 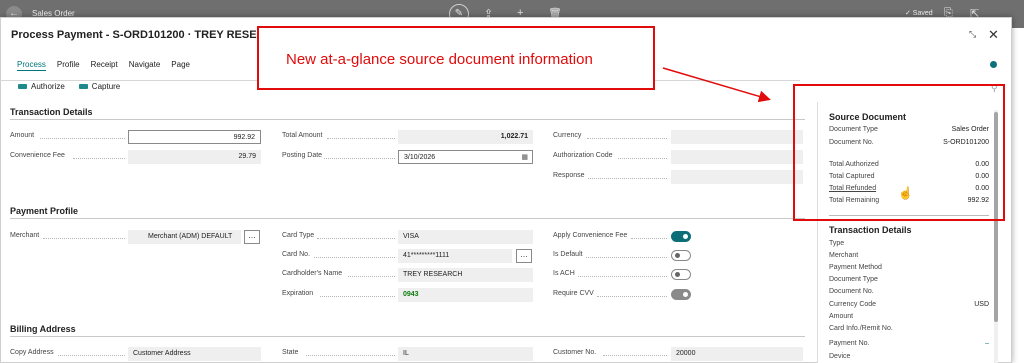 What do you see at coordinates (465, 354) in the screenshot?
I see `state-value: IL` at bounding box center [465, 354].